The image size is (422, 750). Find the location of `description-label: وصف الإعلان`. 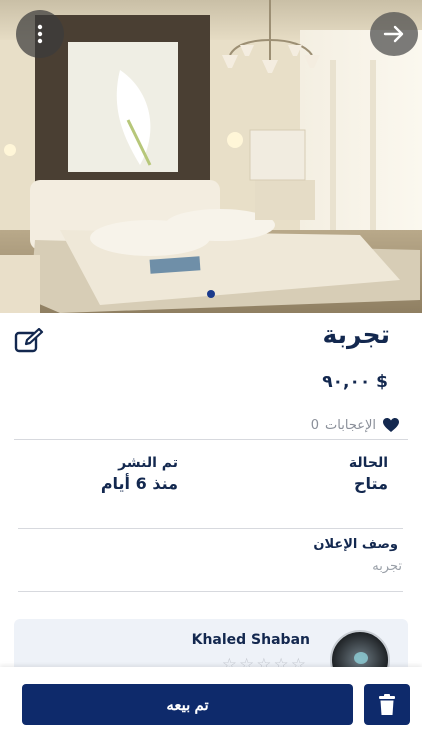

description-label: وصف الإعلان is located at coordinates (355, 544).